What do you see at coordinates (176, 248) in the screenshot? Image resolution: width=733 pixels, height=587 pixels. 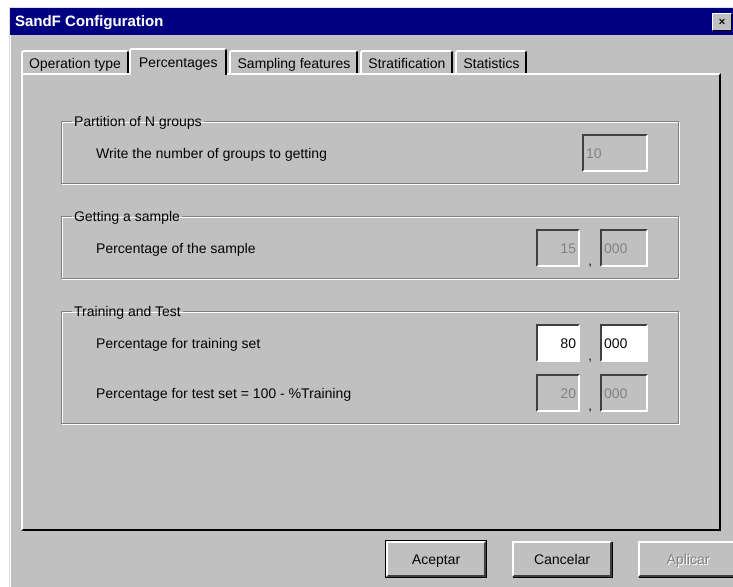 I see `field-label: Percentage of the sample` at bounding box center [176, 248].